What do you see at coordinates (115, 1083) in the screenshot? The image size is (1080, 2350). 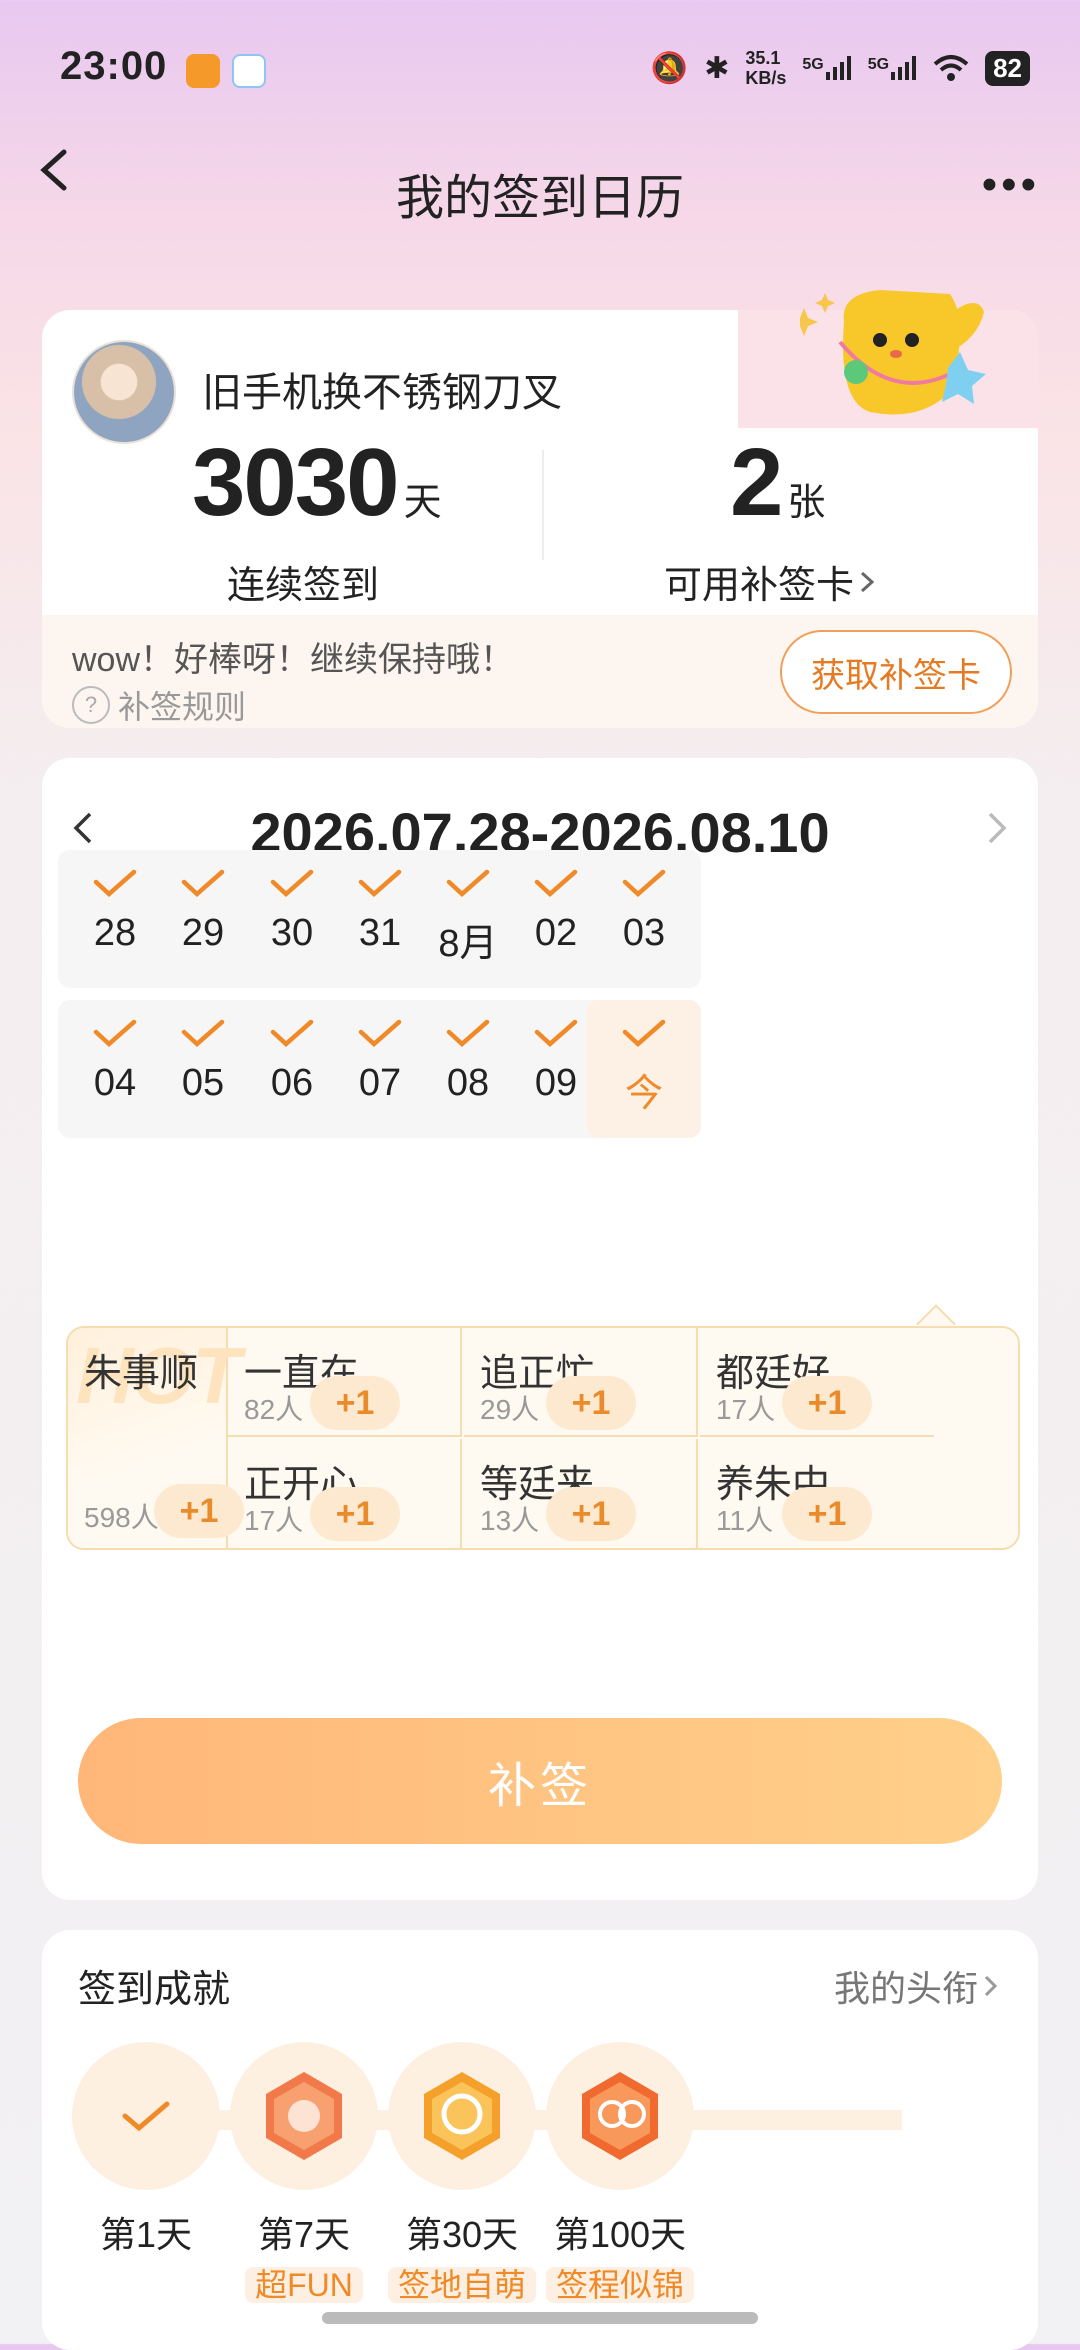 I see `calendar-day-label: 04` at bounding box center [115, 1083].